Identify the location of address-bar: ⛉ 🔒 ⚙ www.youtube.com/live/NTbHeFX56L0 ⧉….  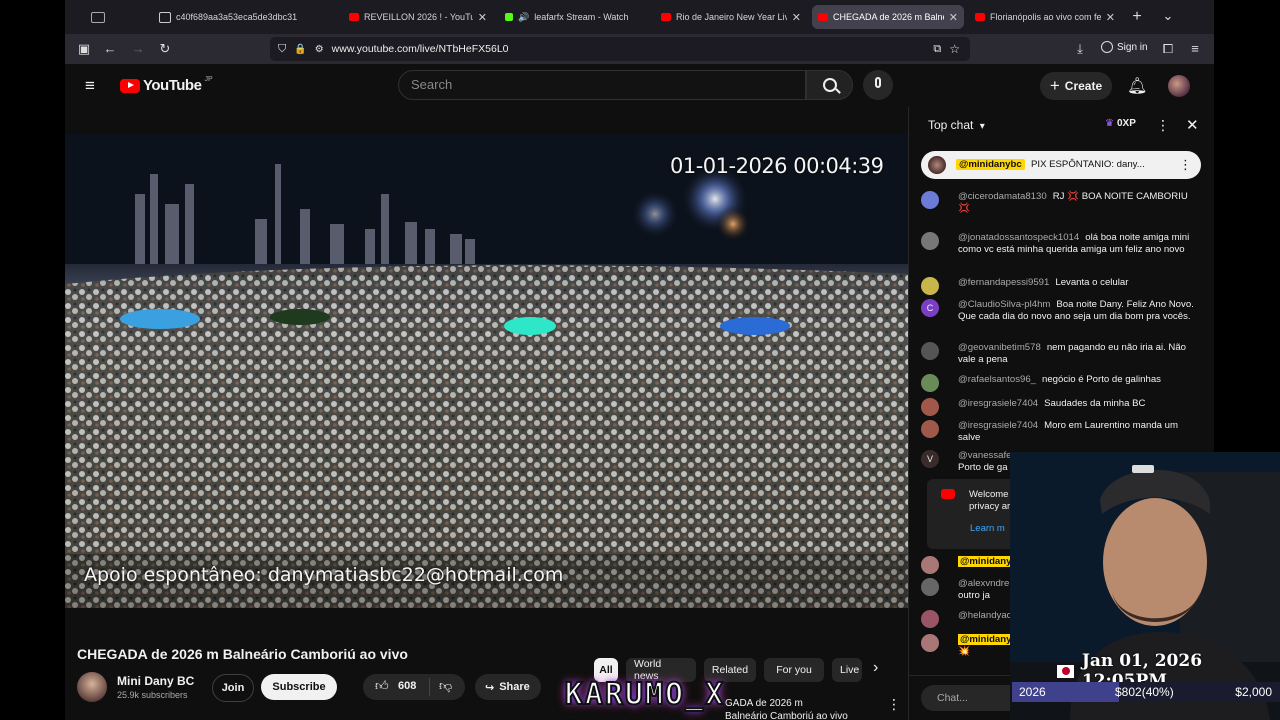
(620, 49).